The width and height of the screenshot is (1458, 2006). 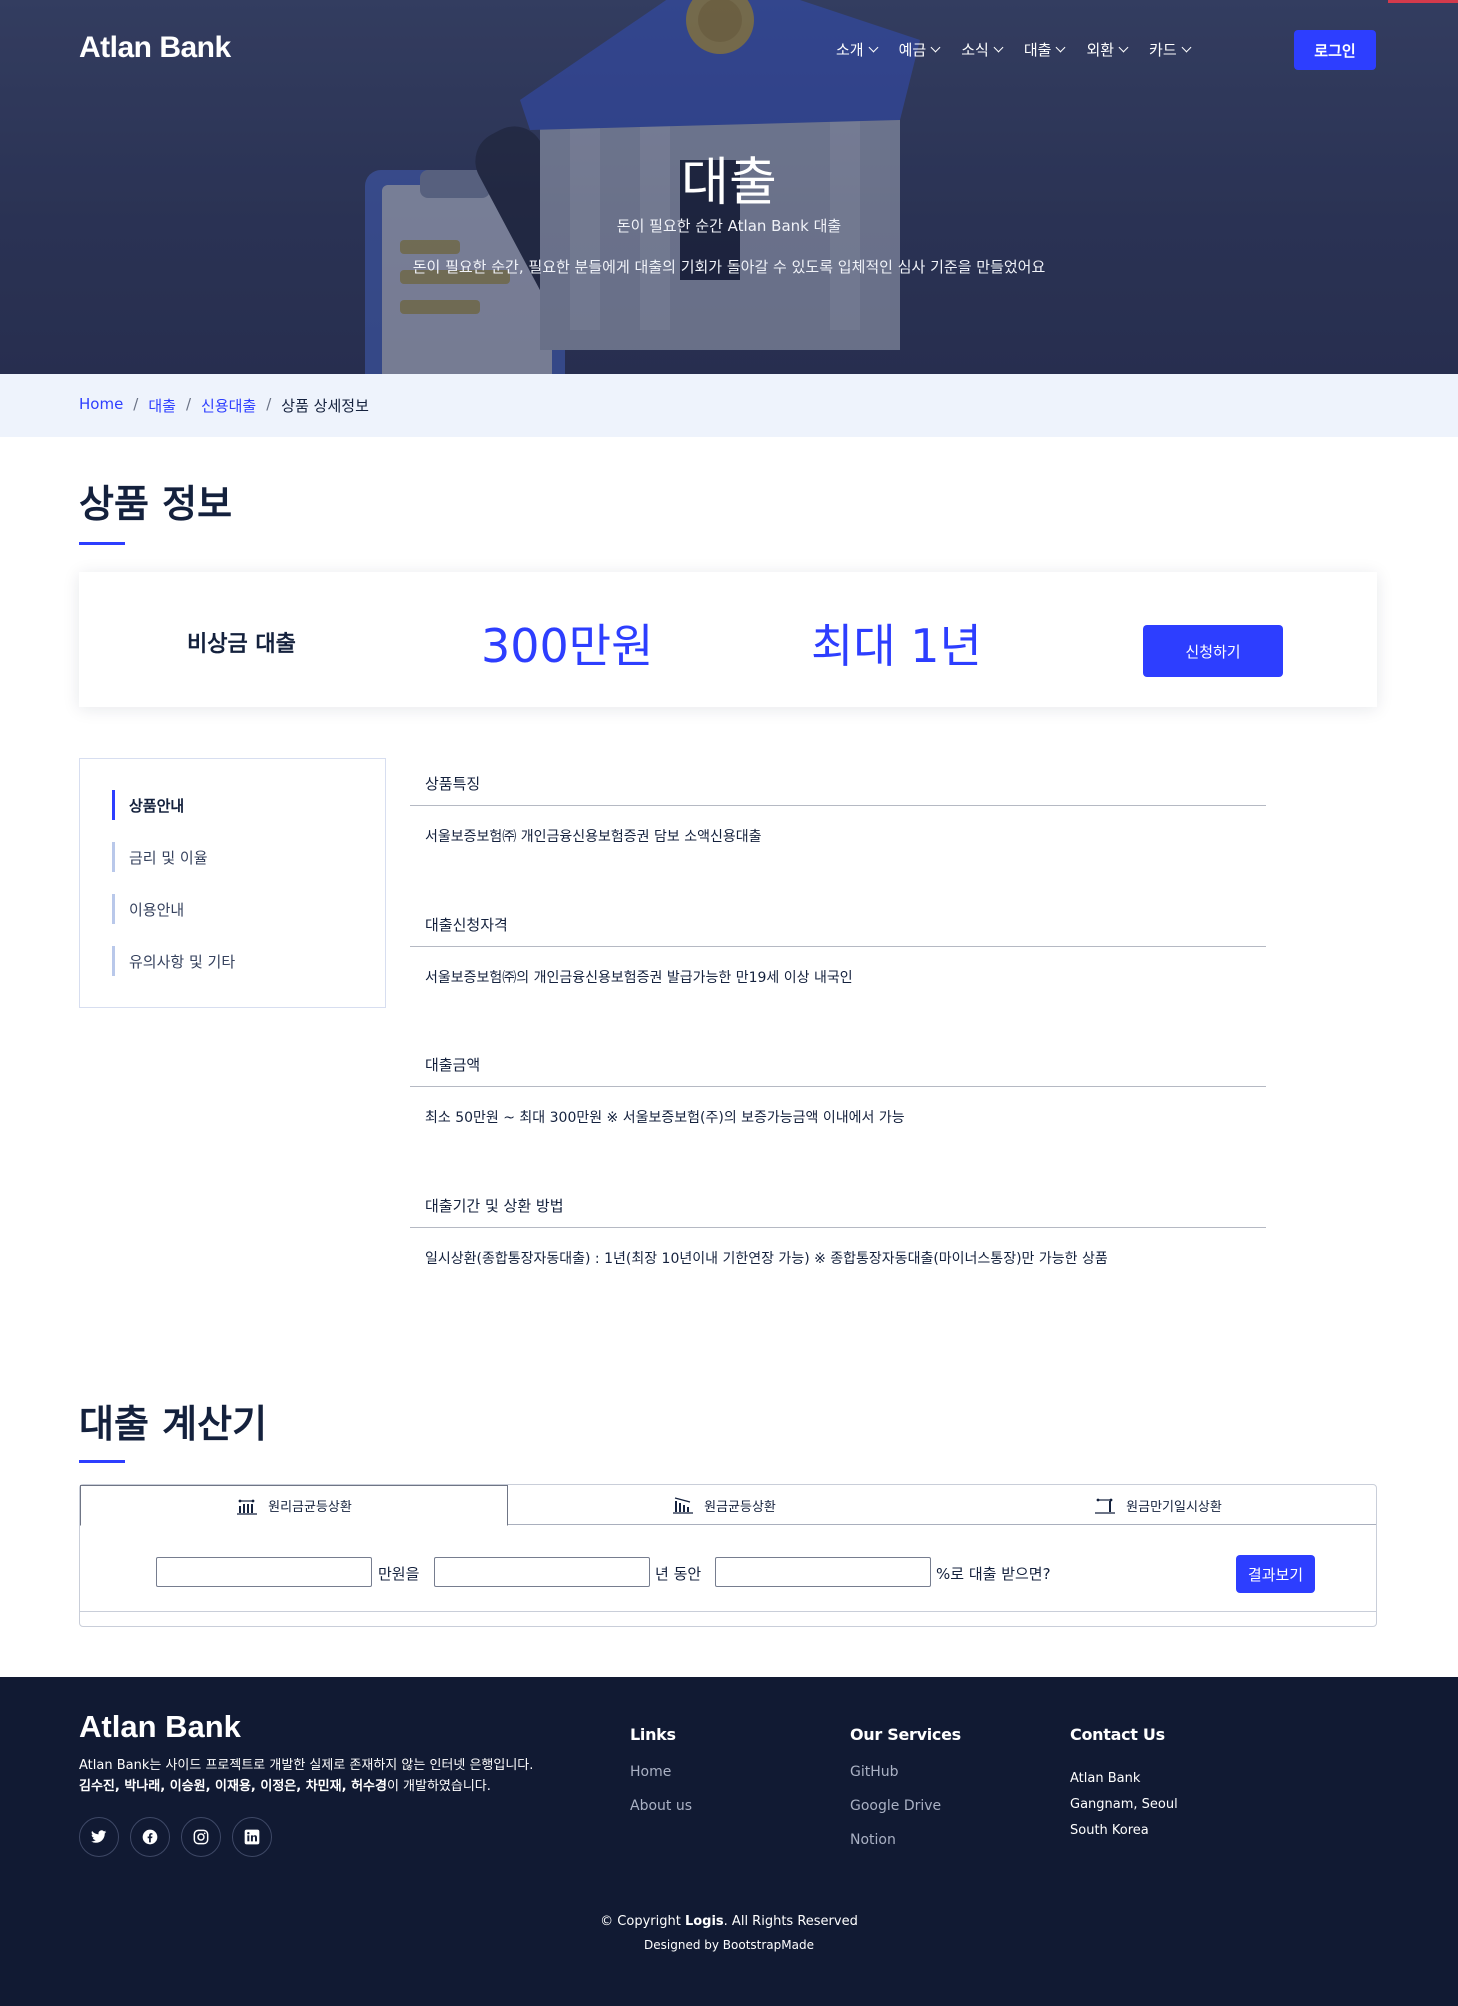 I want to click on calculator-section-title: 대출 계산기, so click(x=173, y=1424).